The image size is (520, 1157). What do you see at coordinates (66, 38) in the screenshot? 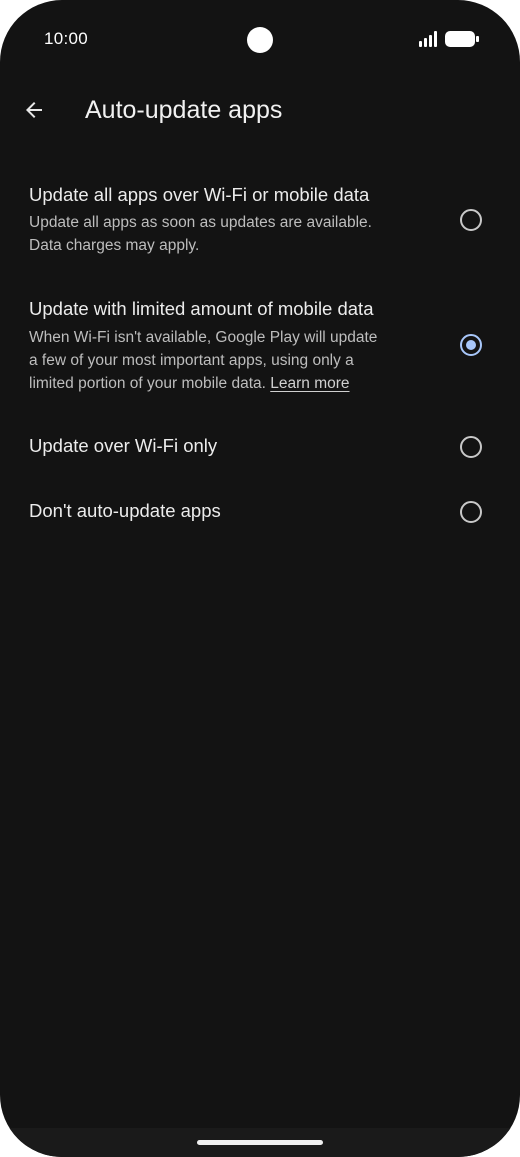
I see `status-time: 10:00` at bounding box center [66, 38].